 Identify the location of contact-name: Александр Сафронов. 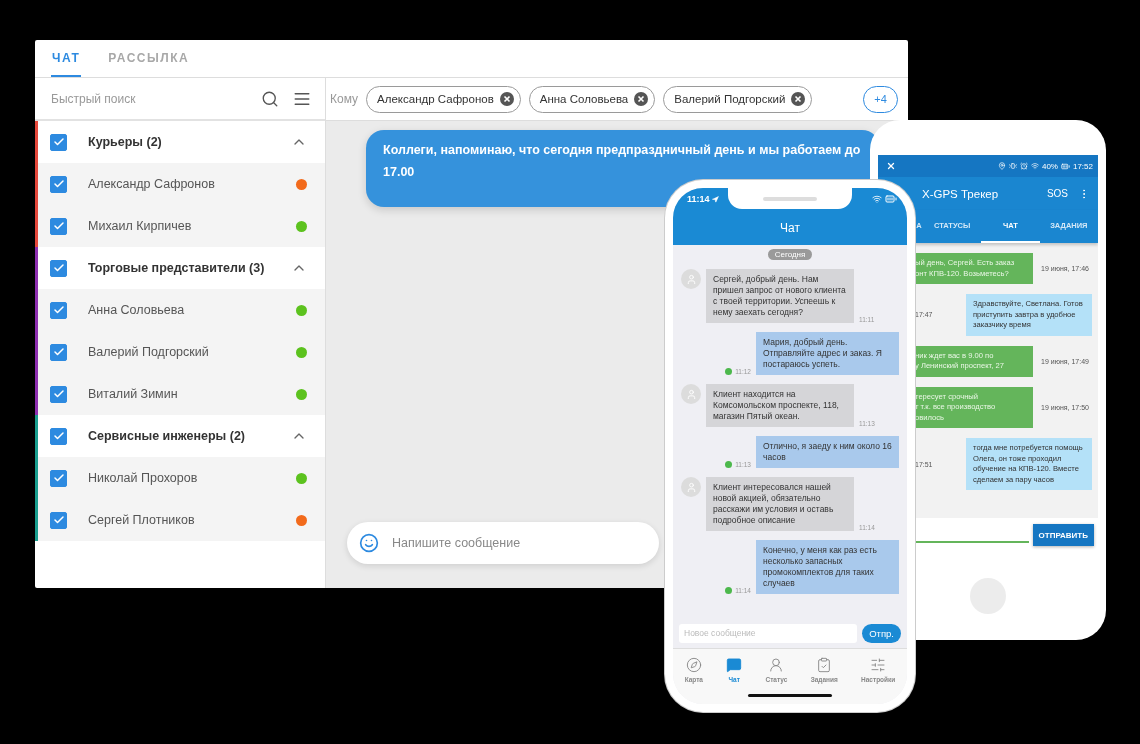
(152, 184).